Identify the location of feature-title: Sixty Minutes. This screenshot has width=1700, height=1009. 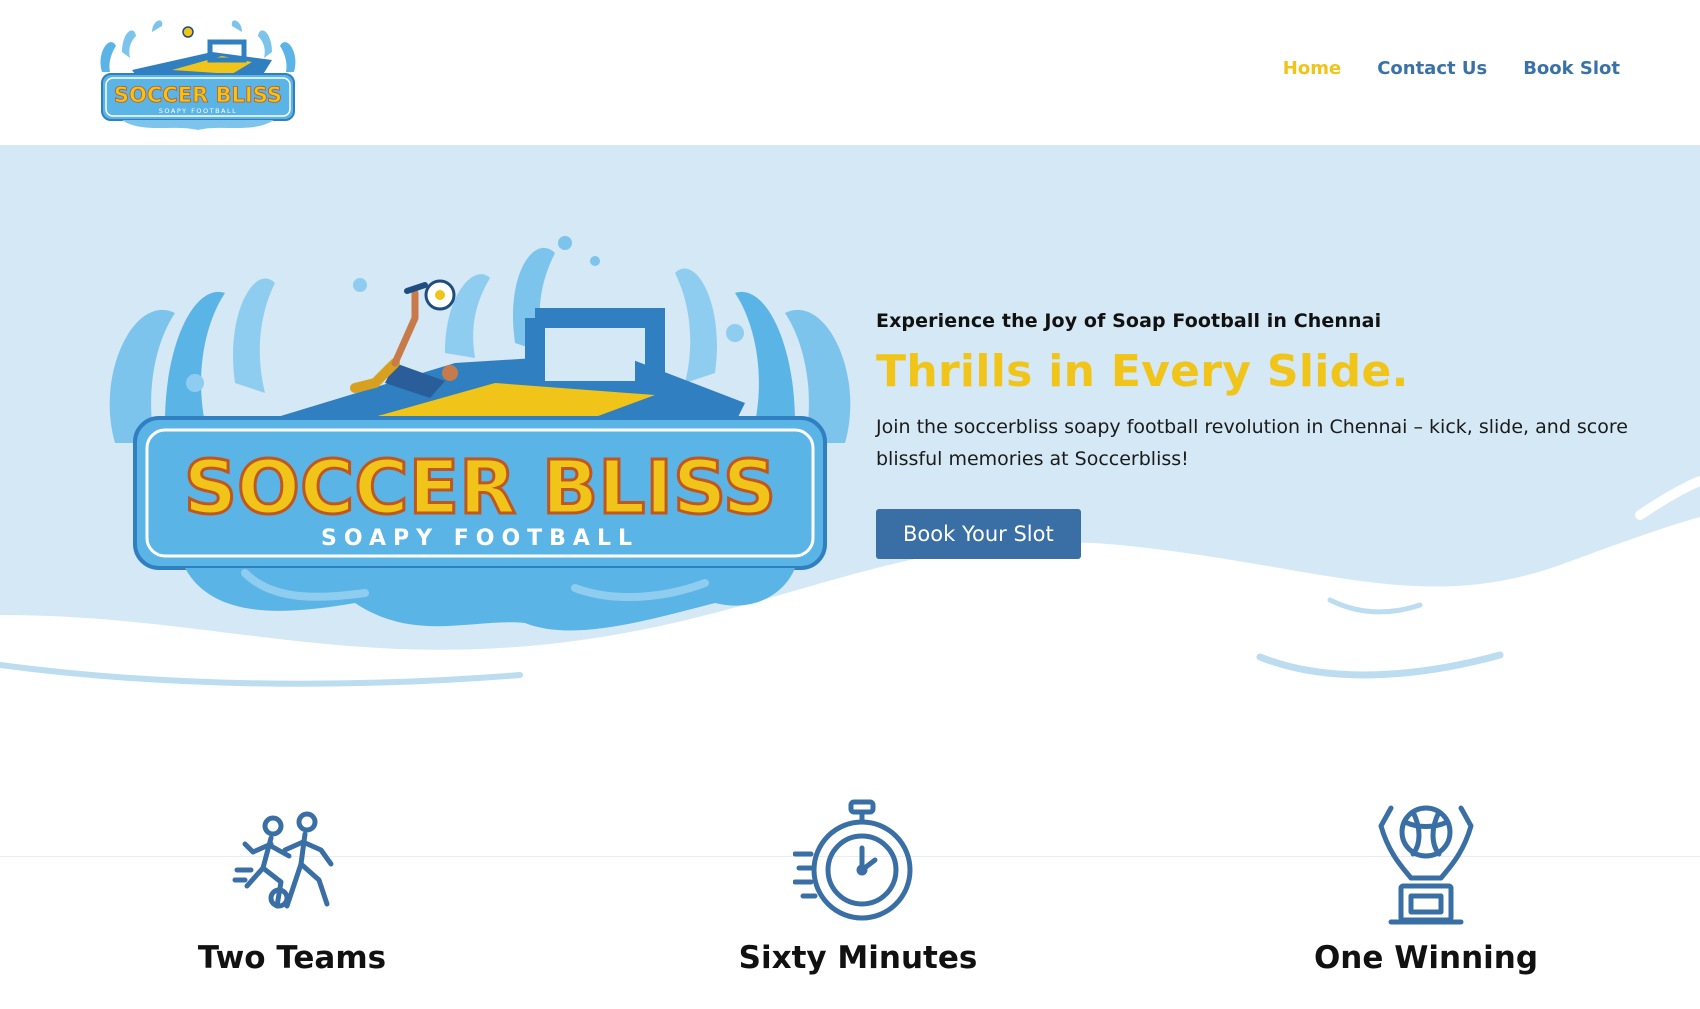
(858, 958).